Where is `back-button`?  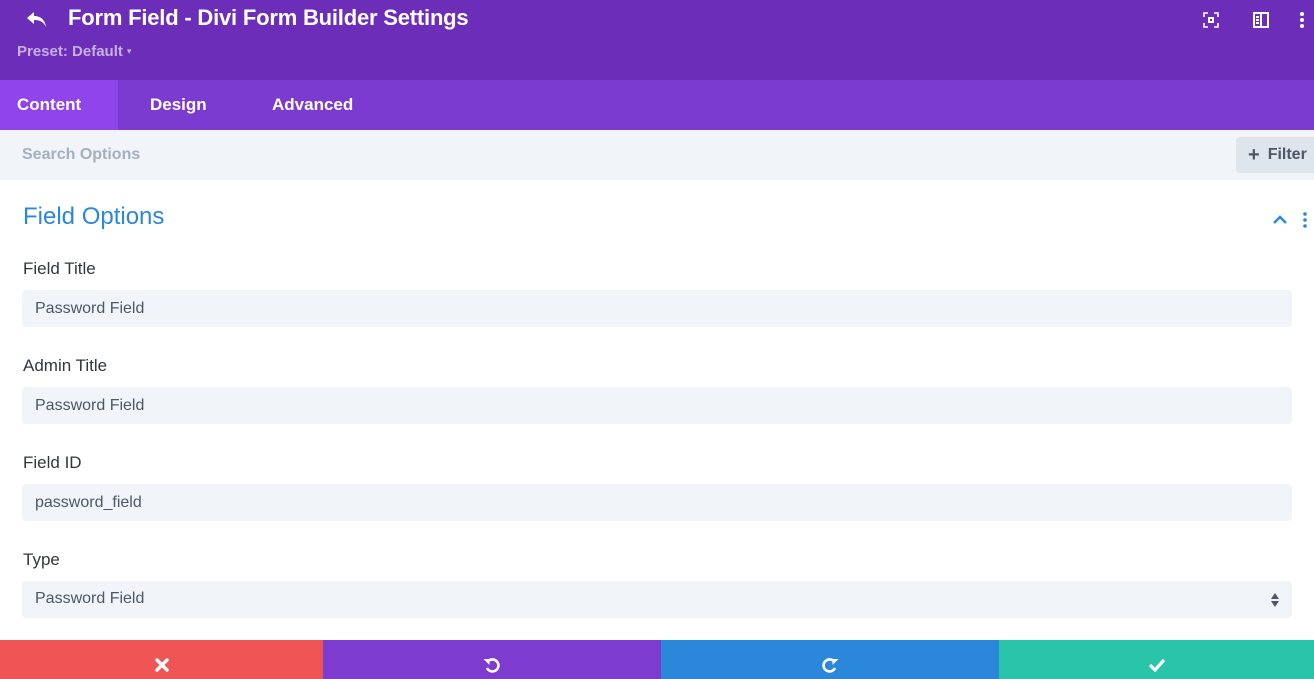 back-button is located at coordinates (37, 20).